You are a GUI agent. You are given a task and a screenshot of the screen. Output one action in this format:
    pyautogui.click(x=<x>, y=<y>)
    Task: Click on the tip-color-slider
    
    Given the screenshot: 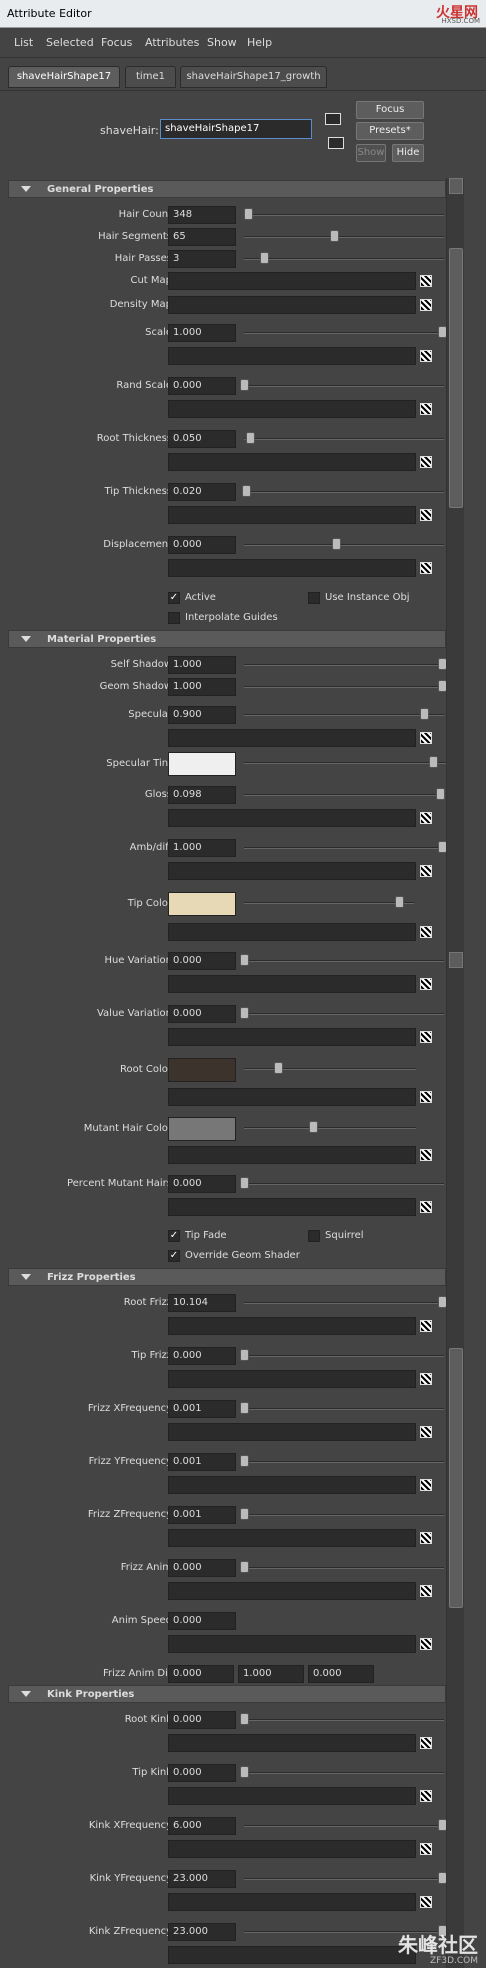 What is the action you would take?
    pyautogui.click(x=329, y=902)
    